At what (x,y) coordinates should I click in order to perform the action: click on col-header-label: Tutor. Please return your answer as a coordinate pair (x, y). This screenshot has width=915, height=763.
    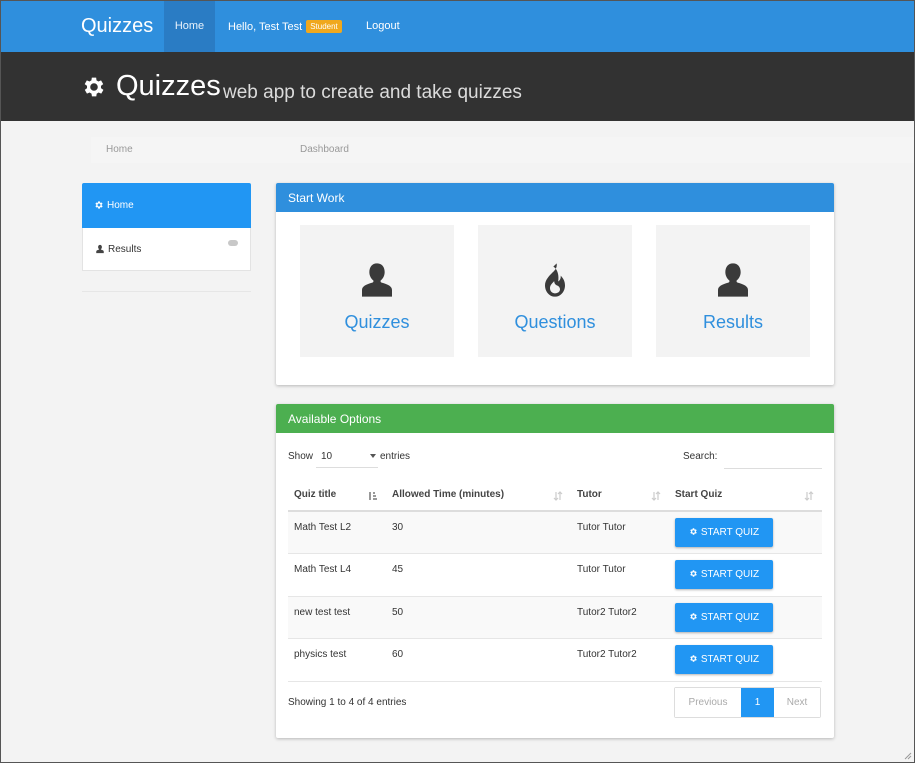
    Looking at the image, I should click on (589, 494).